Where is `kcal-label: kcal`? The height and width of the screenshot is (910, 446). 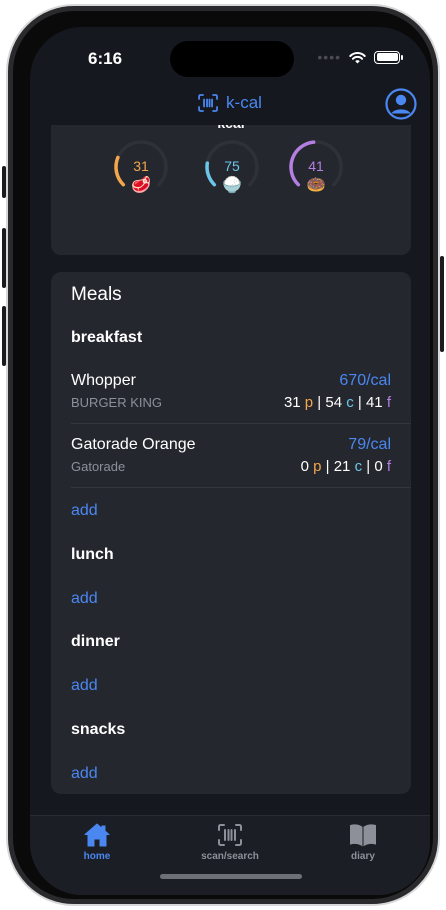 kcal-label: kcal is located at coordinates (230, 128).